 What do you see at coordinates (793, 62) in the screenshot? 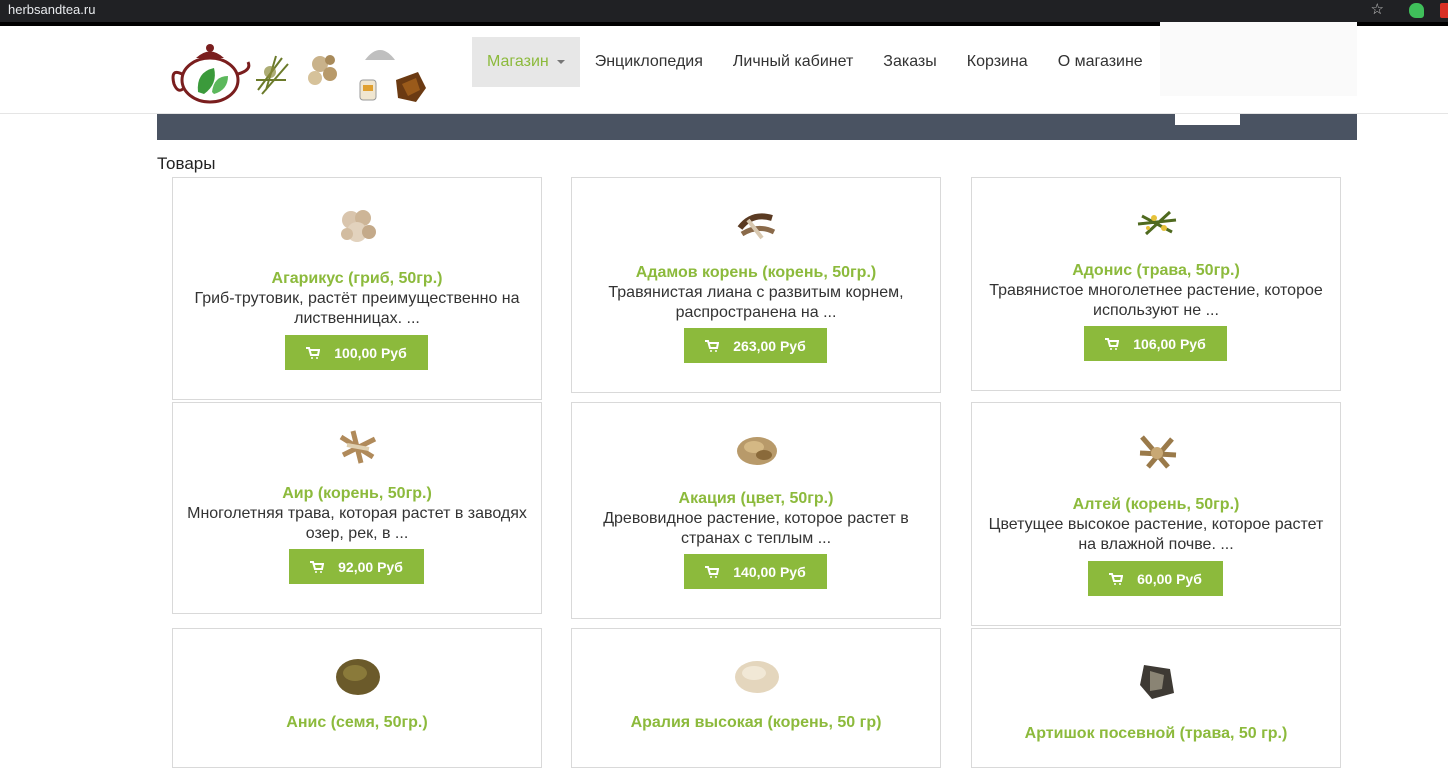
I see `nav-account: Личный кабинет` at bounding box center [793, 62].